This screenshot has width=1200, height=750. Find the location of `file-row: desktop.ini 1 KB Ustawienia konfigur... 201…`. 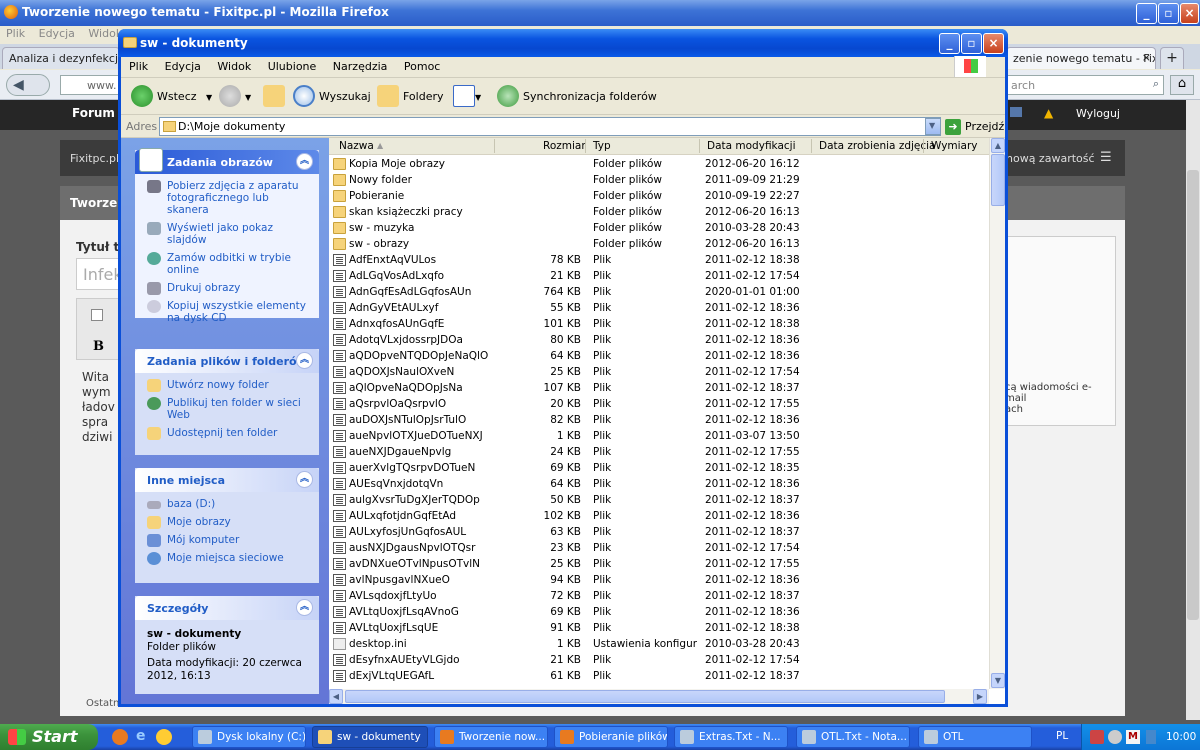

file-row: desktop.ini 1 KB Ustawienia konfigur... 201… is located at coordinates (659, 644).